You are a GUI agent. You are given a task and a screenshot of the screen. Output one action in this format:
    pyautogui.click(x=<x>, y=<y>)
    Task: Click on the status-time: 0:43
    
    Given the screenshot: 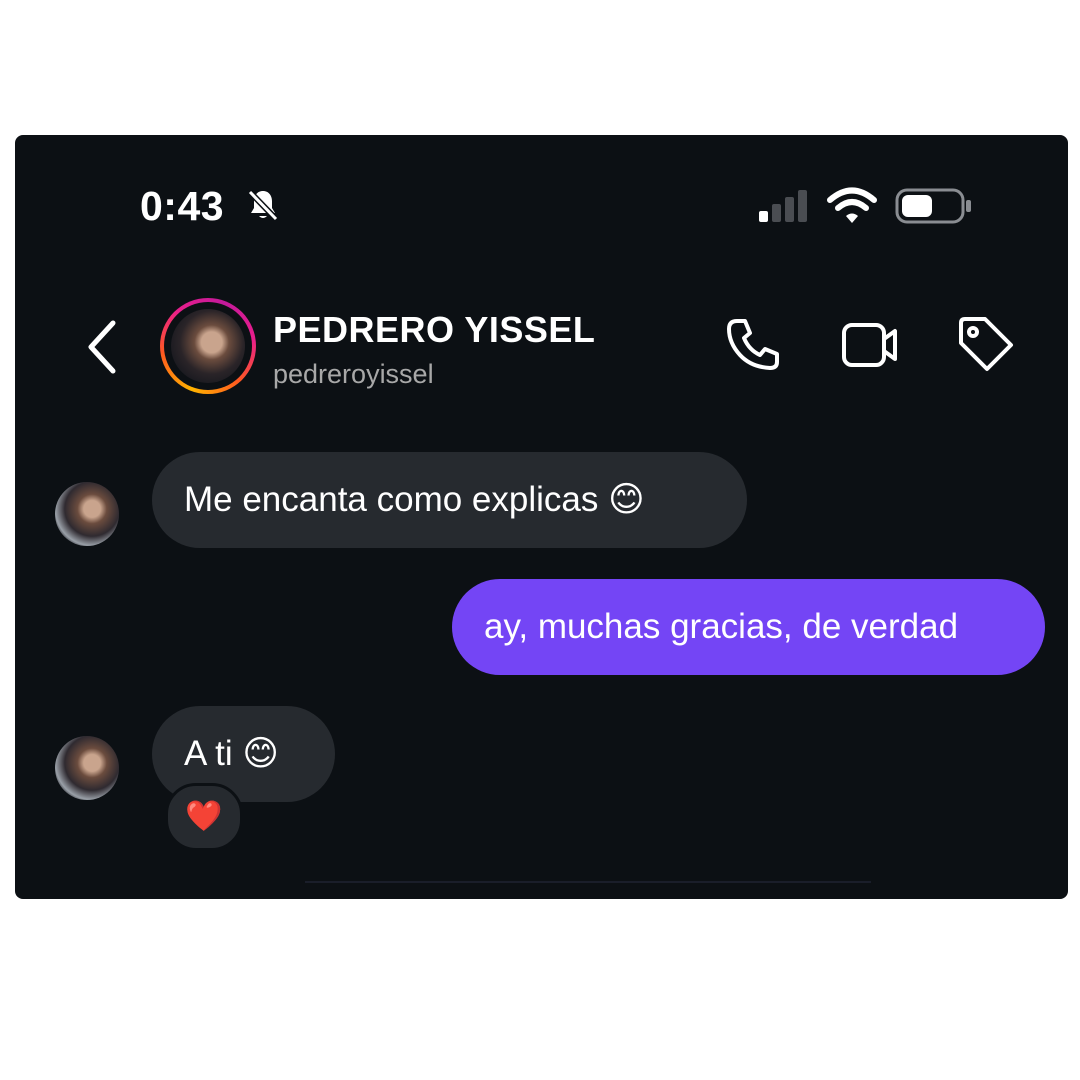 What is the action you would take?
    pyautogui.click(x=182, y=206)
    